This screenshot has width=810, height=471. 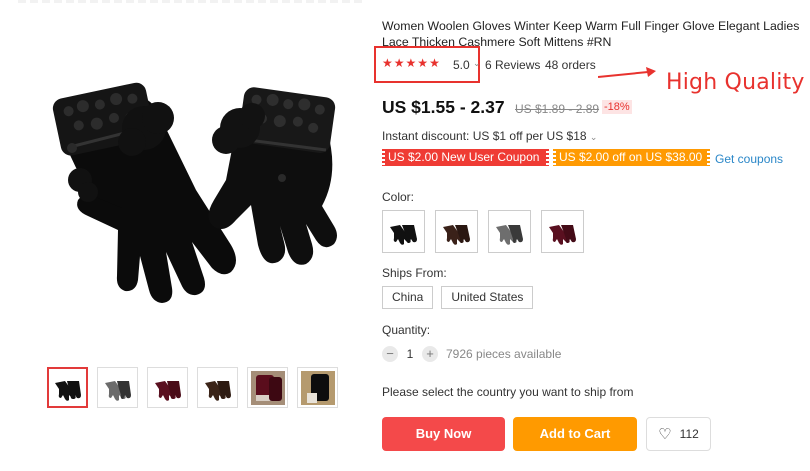 What do you see at coordinates (570, 65) in the screenshot?
I see `orders-count: 48 orders` at bounding box center [570, 65].